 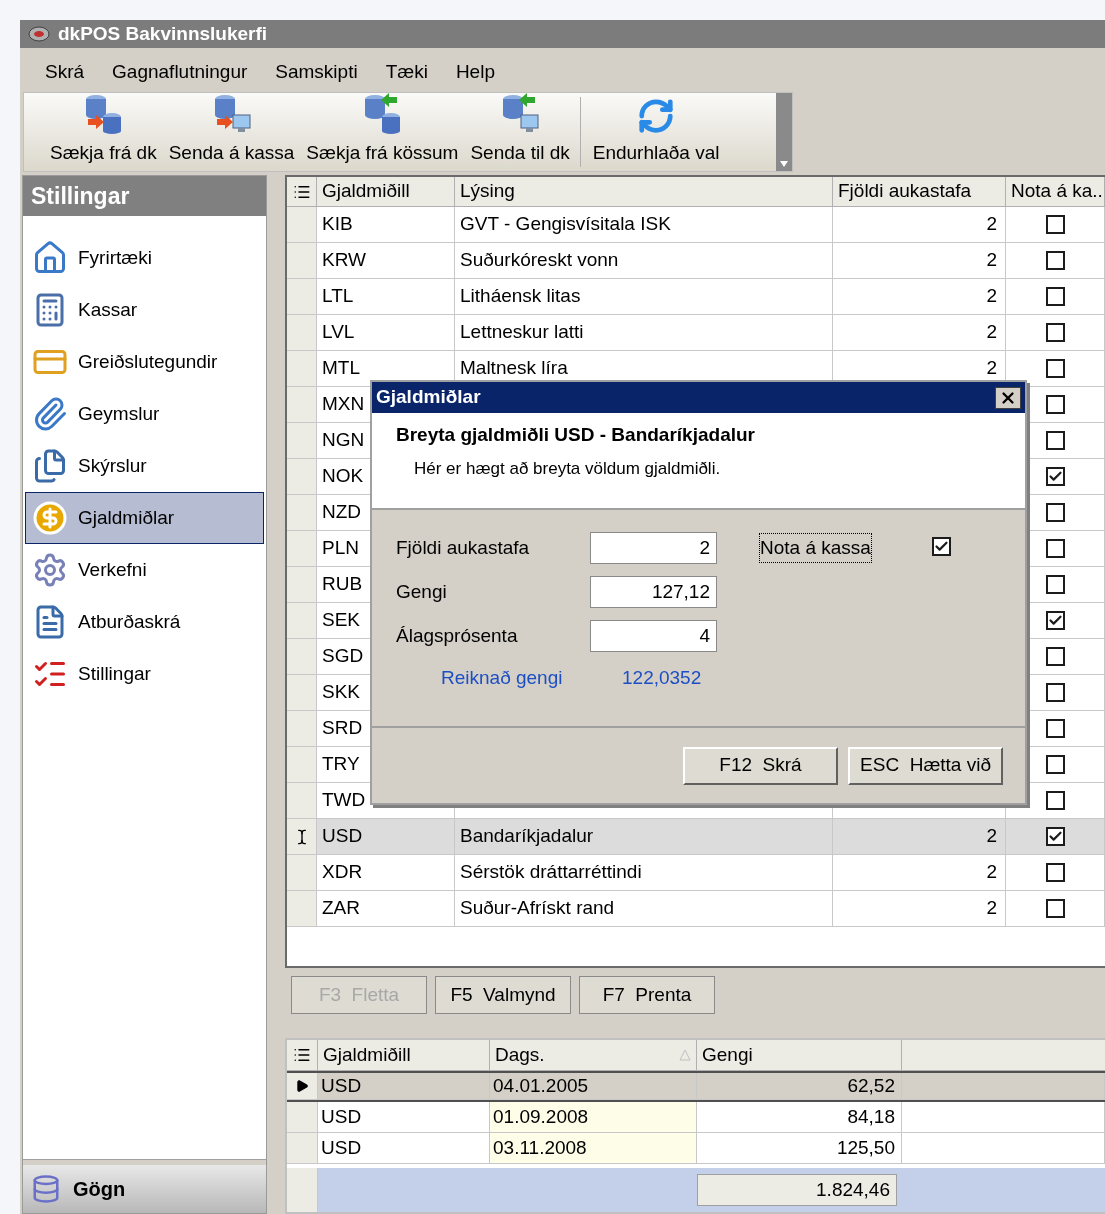 I want to click on table-cell: Suður-Afrískt rand, so click(x=644, y=909).